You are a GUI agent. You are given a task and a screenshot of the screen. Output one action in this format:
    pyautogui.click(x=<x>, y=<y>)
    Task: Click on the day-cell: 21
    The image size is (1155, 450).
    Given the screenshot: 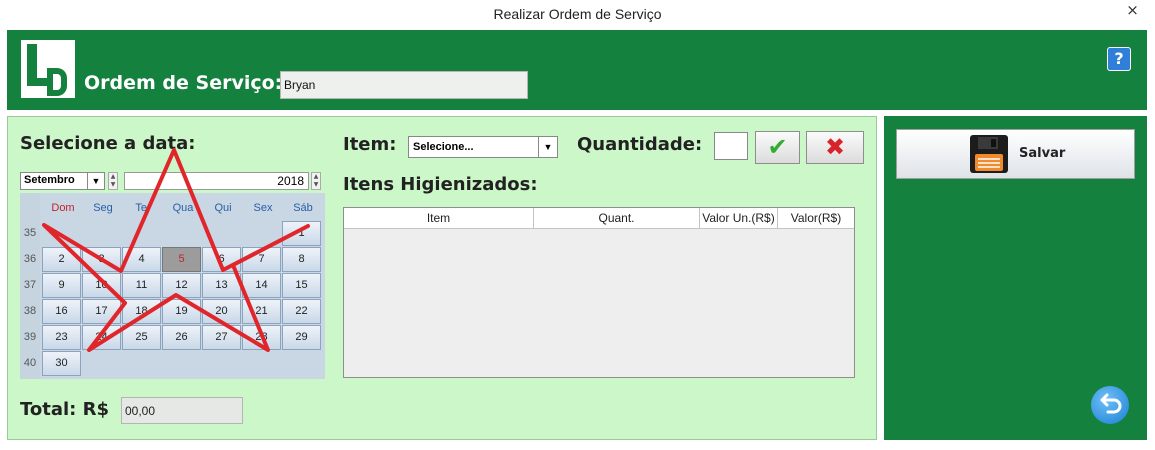 What is the action you would take?
    pyautogui.click(x=261, y=311)
    